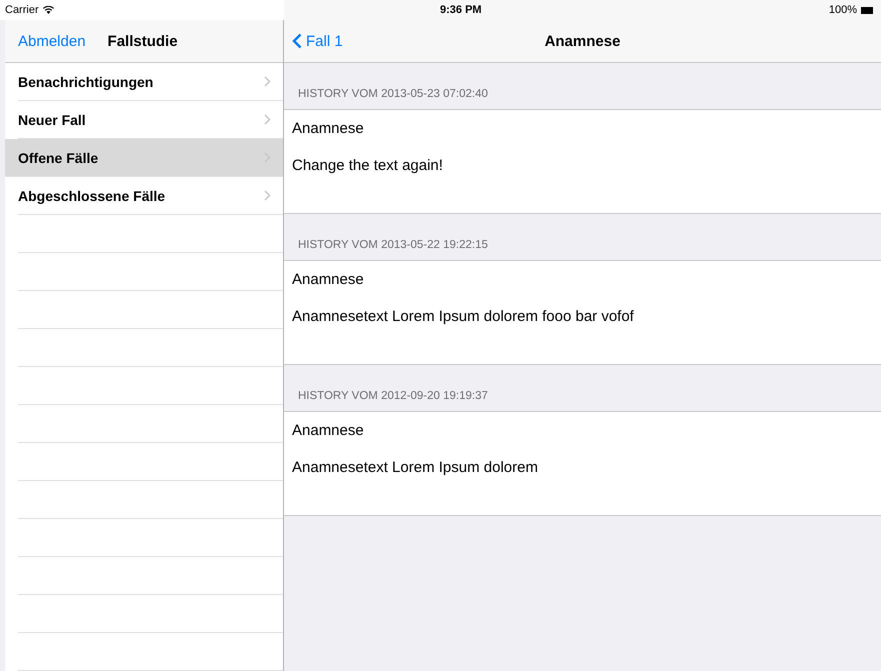  I want to click on sidebar-title: Fallstudie, so click(143, 41).